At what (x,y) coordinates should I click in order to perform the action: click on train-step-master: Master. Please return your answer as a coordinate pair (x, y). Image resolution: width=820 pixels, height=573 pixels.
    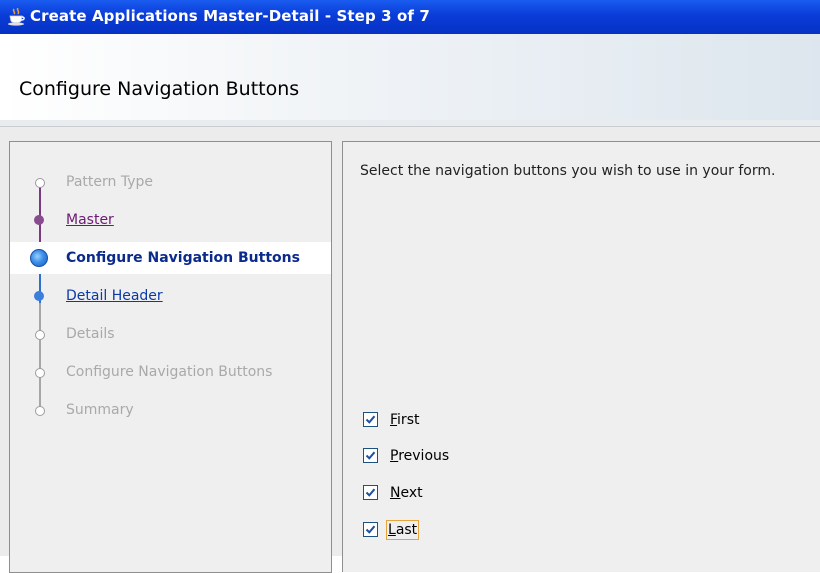
    Looking at the image, I should click on (170, 220).